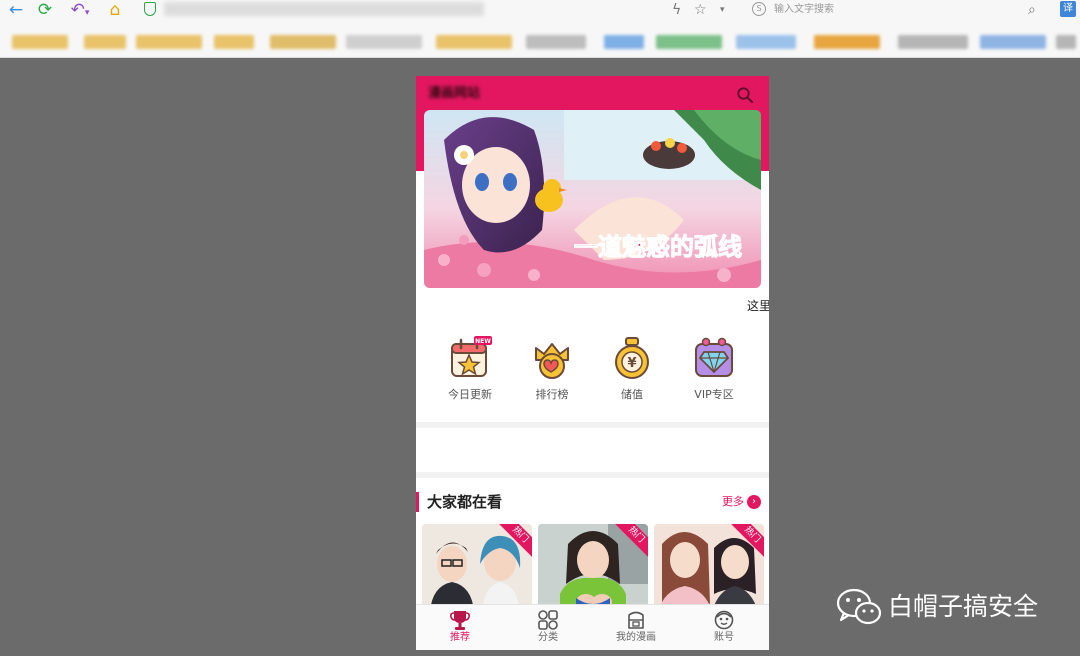 The image size is (1080, 656). What do you see at coordinates (324, 9) in the screenshot?
I see `url-text` at bounding box center [324, 9].